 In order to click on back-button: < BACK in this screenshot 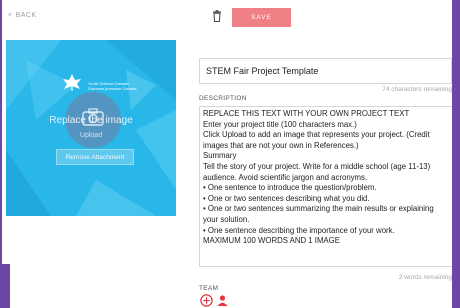, I will do `click(22, 15)`.